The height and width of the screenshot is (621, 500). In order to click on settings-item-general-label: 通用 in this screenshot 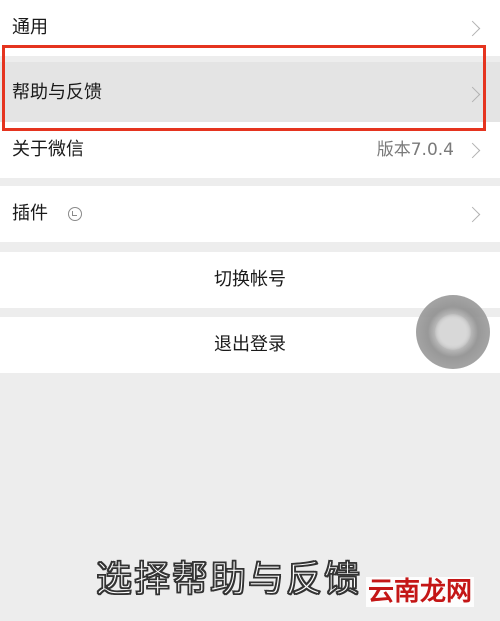, I will do `click(30, 27)`.